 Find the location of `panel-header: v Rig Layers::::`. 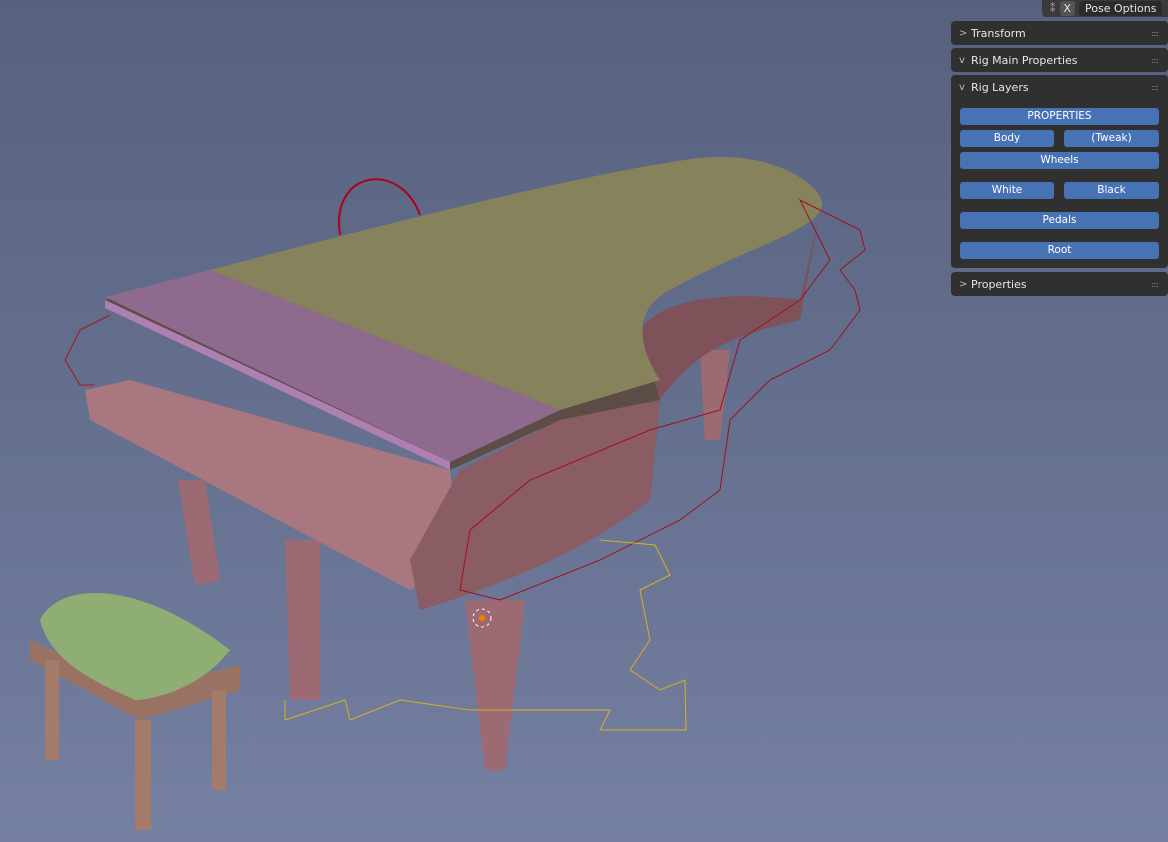

panel-header: v Rig Layers:::: is located at coordinates (1059, 87).